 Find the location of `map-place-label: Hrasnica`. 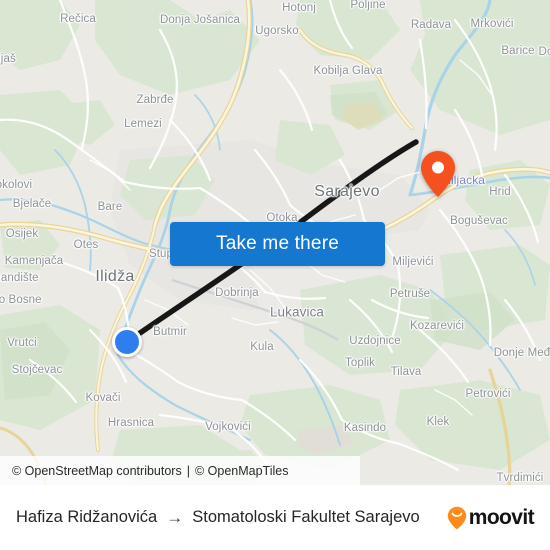

map-place-label: Hrasnica is located at coordinates (131, 423).